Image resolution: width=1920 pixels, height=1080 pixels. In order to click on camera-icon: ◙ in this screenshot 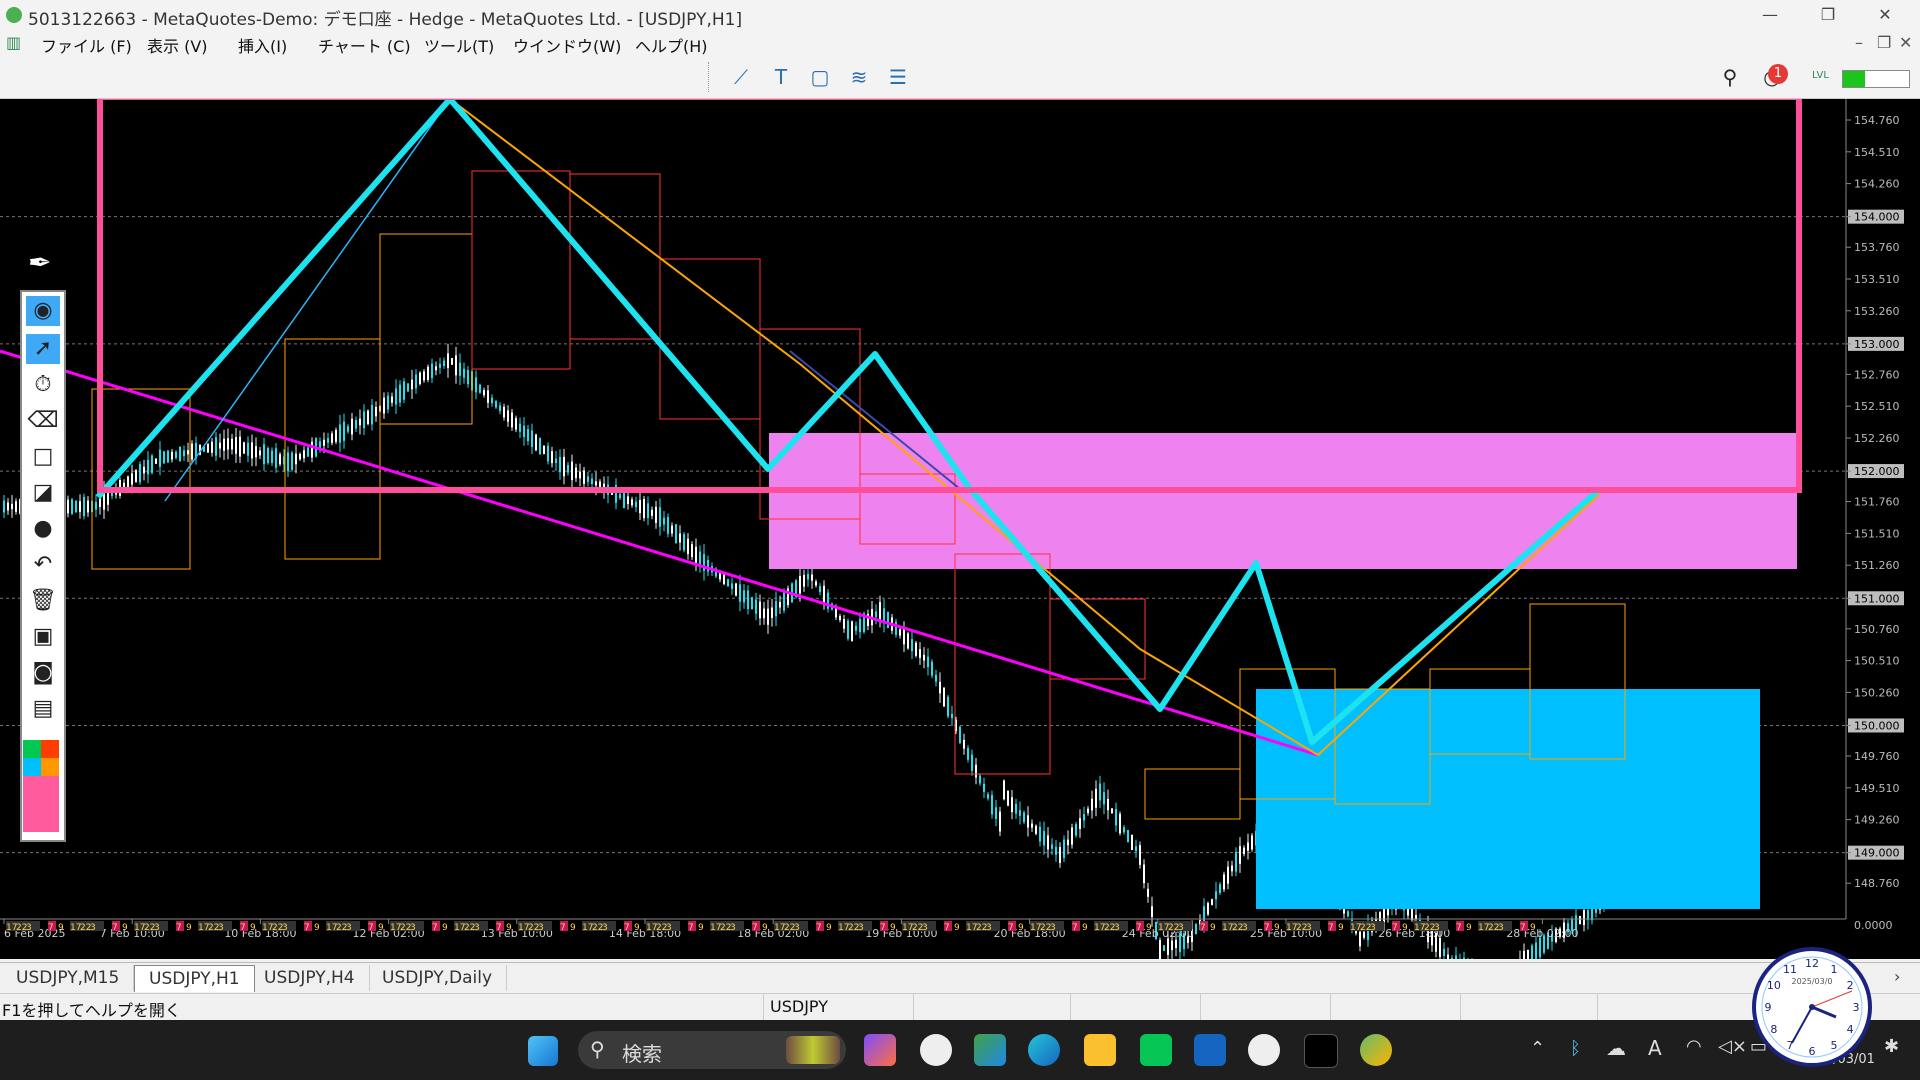, I will do `click(43, 673)`.